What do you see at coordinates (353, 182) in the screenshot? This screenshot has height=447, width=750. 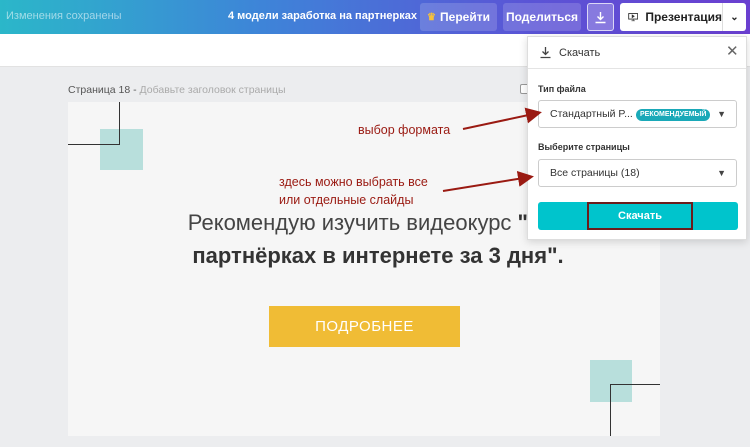 I see `pages-annotation-line1: здесь можно выбрать все` at bounding box center [353, 182].